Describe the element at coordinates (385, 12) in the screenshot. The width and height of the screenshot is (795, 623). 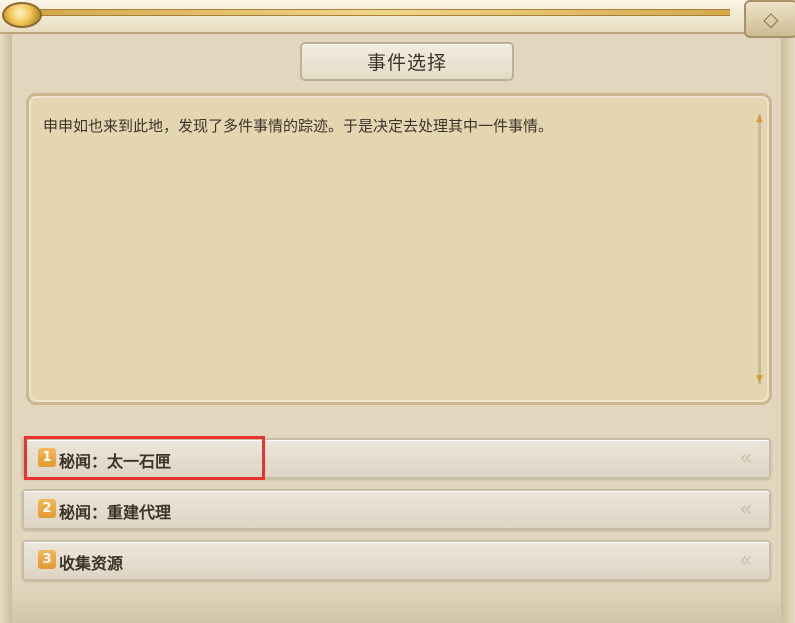
I see `gold-rail` at that location.